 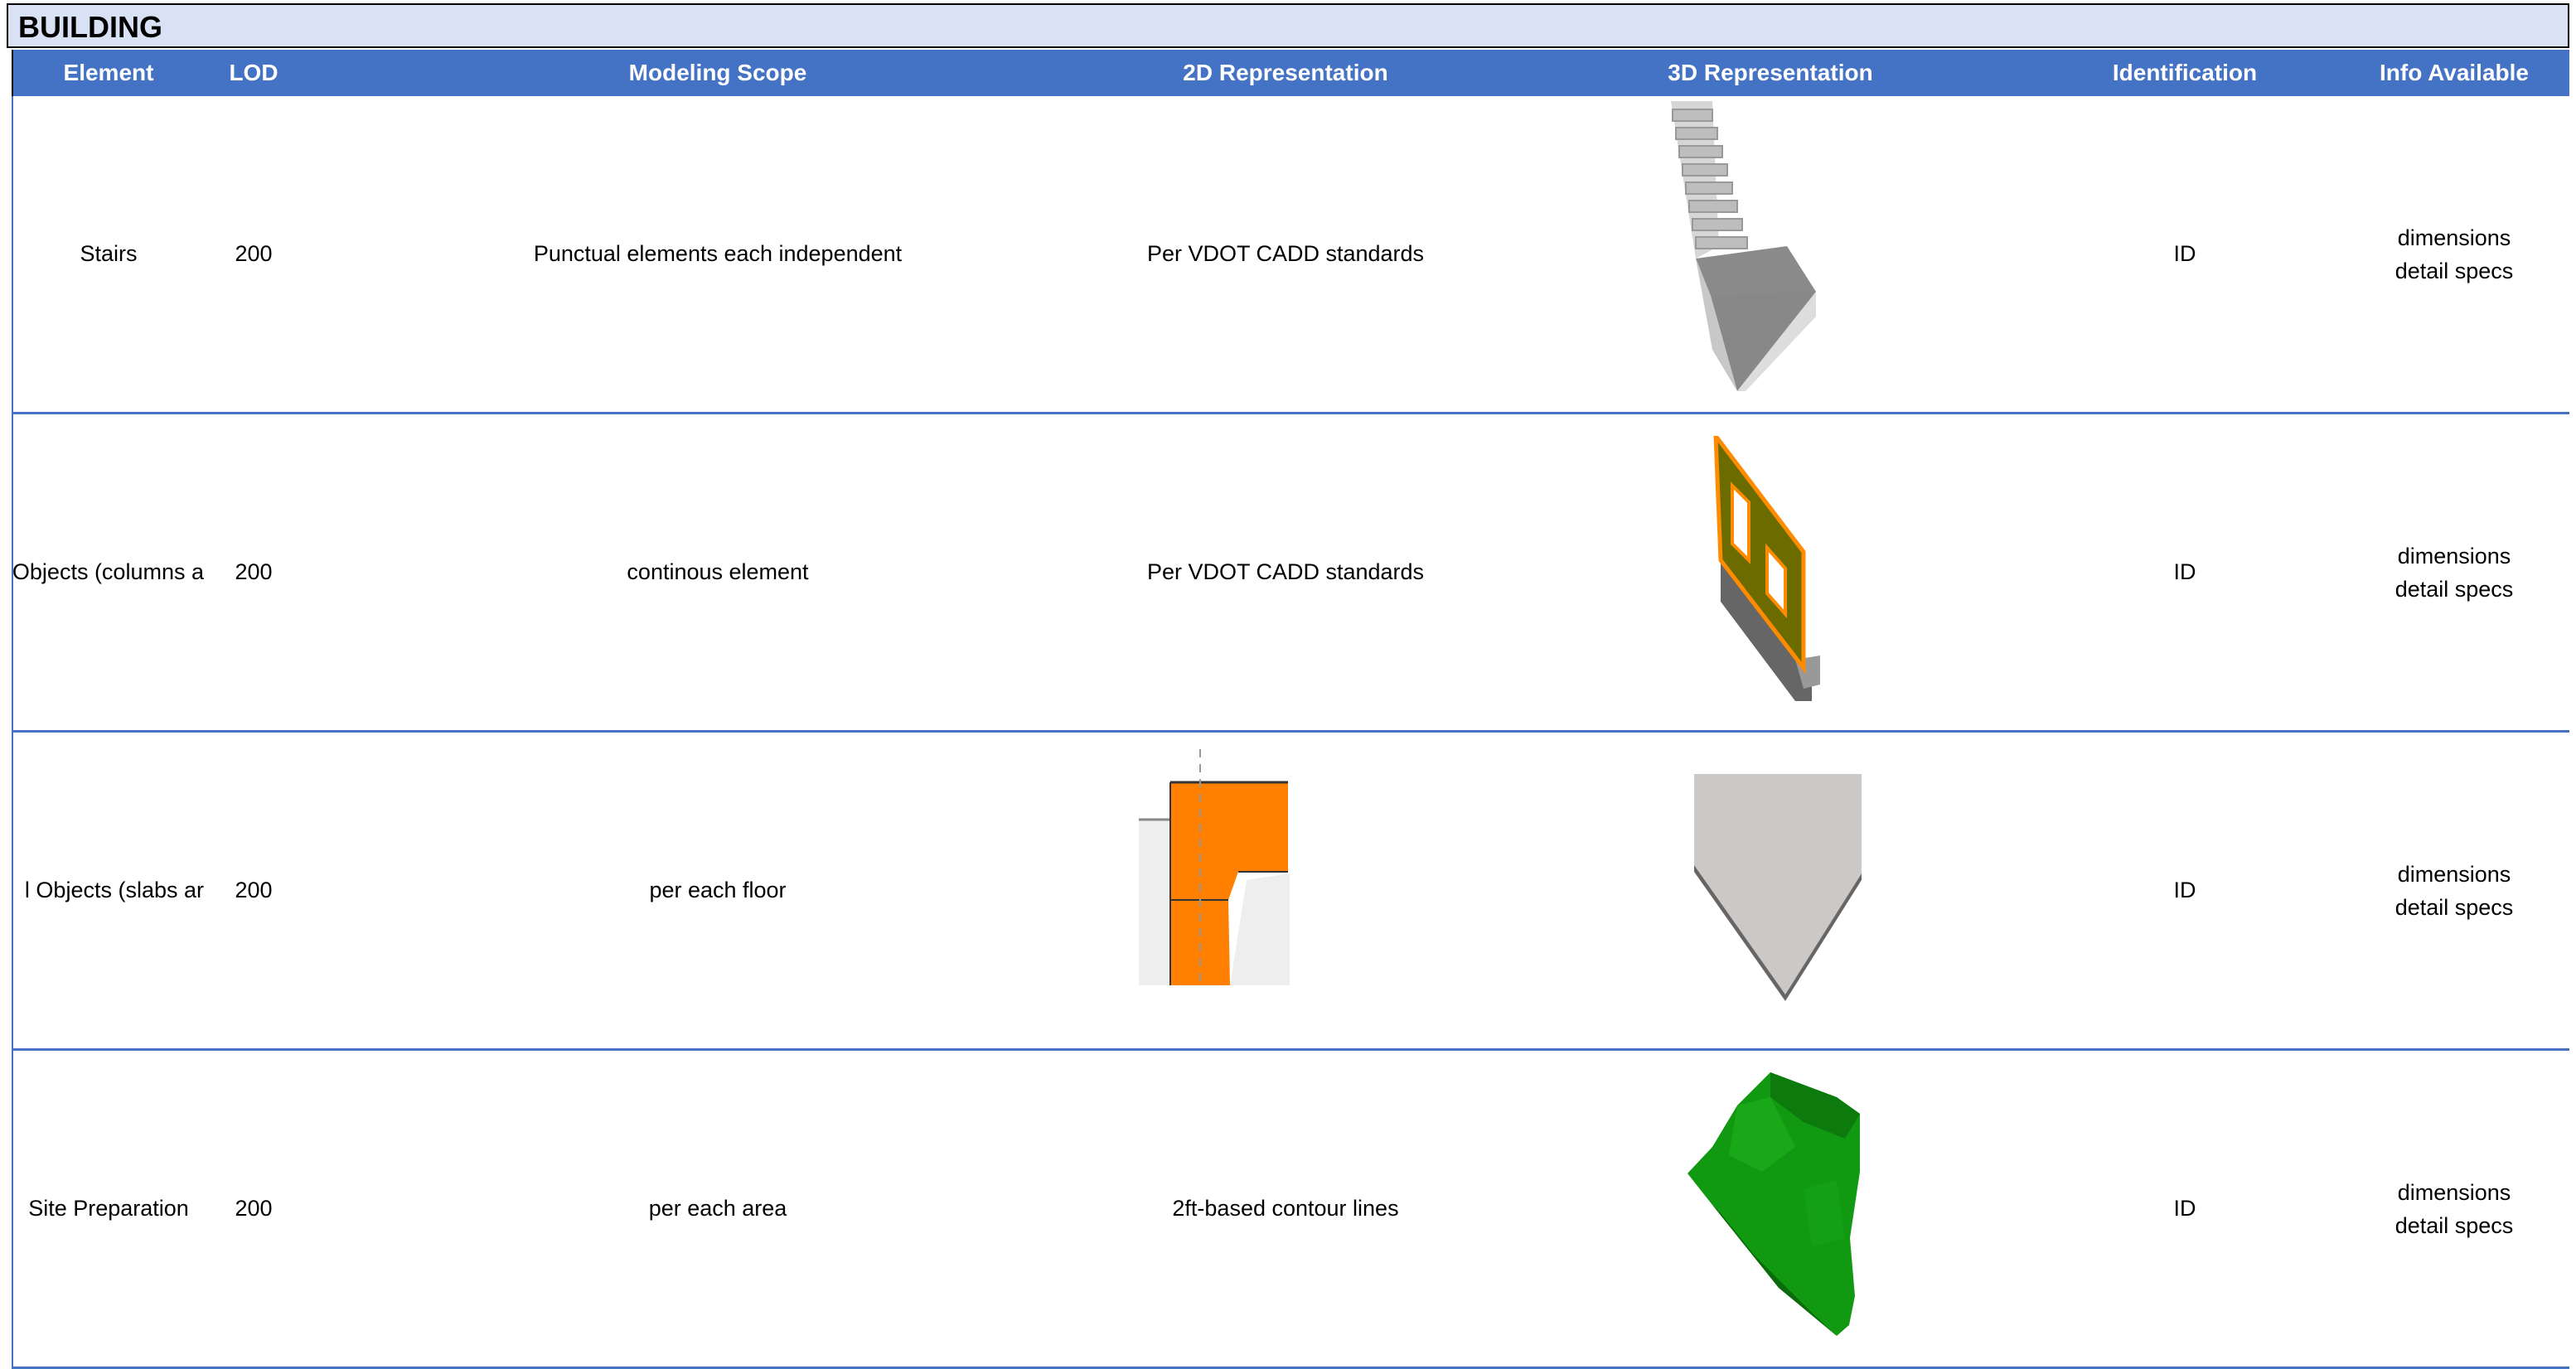 I want to click on header-element: Element, so click(x=108, y=73).